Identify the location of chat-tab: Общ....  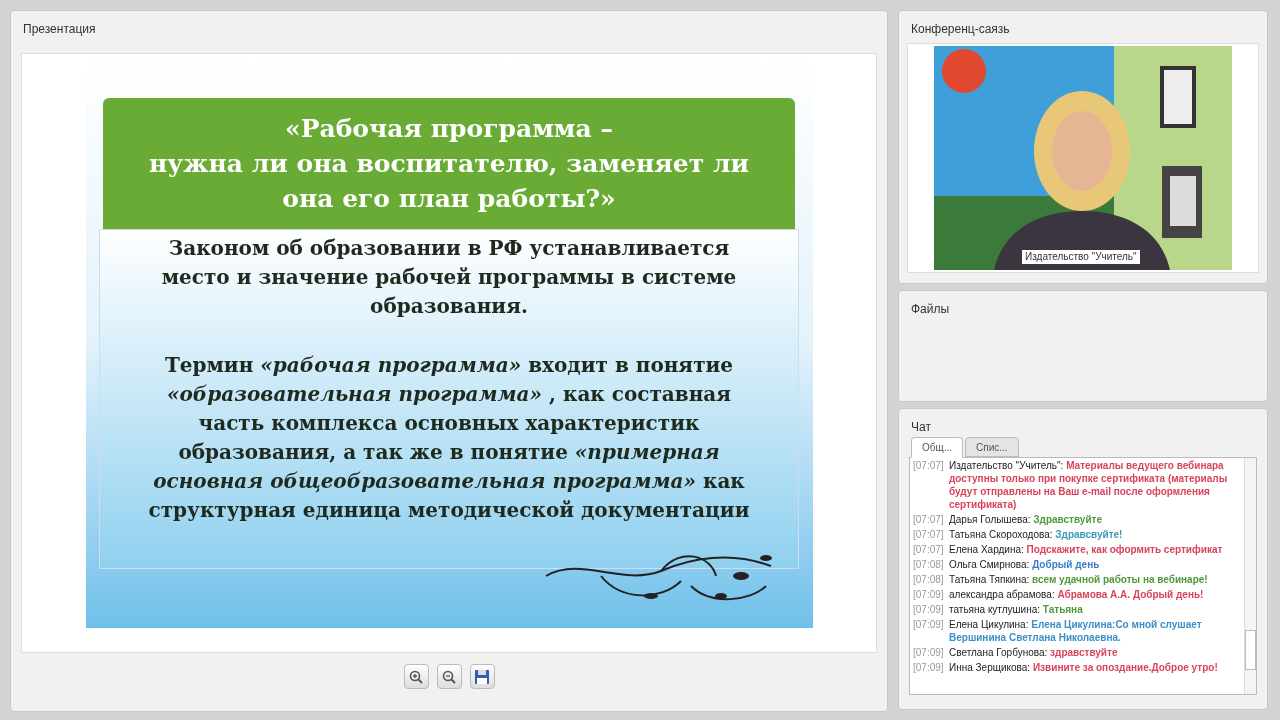
(937, 447).